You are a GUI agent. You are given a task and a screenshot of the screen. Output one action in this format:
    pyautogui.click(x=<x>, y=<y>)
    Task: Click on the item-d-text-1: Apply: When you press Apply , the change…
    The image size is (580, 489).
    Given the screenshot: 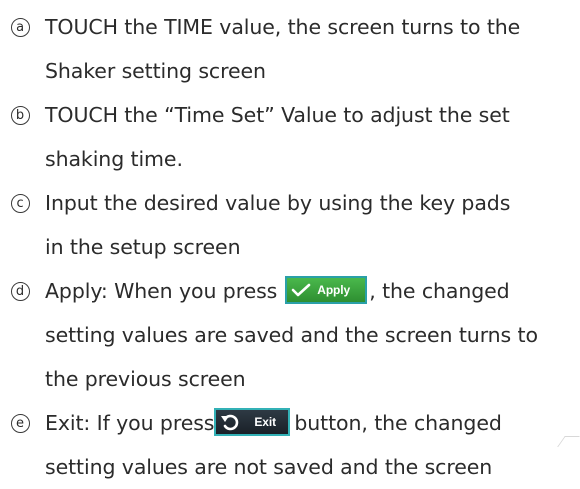 What is the action you would take?
    pyautogui.click(x=277, y=291)
    